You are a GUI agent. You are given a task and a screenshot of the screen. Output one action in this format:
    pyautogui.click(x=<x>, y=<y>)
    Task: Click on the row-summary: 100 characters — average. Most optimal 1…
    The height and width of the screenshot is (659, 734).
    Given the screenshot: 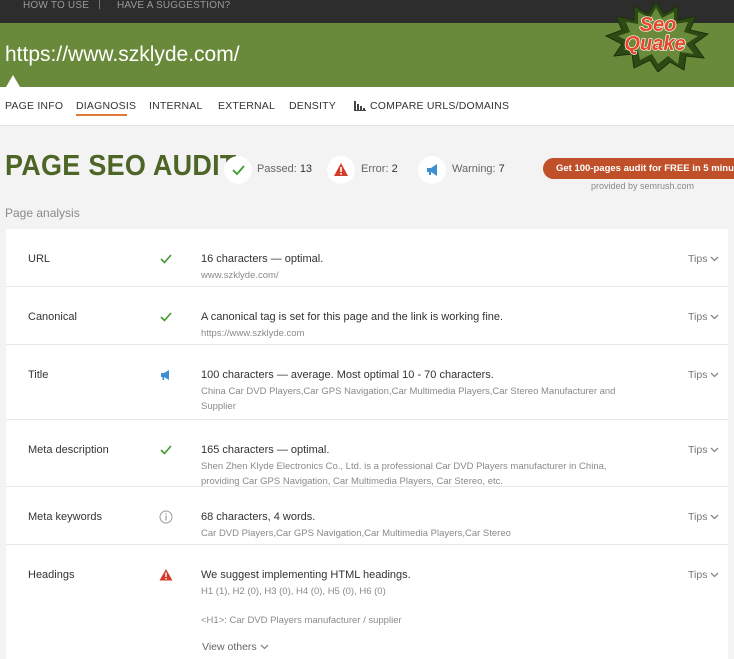 What is the action you would take?
    pyautogui.click(x=347, y=375)
    